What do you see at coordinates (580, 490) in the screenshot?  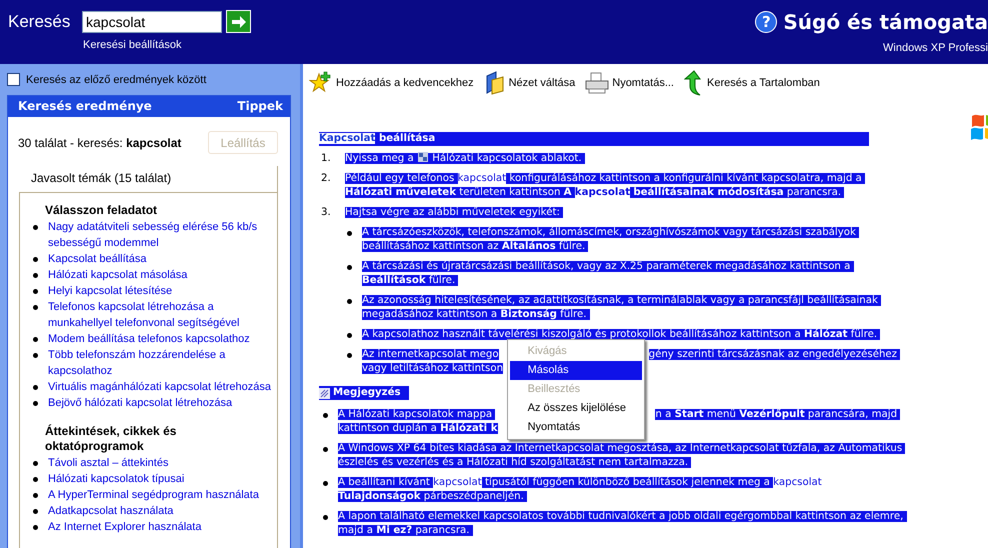 I see `note-item-text: A beállítani kívánt kapcsolat típusától függően különböző beállítások jelennek meg a kapcsolat Tulajdonságok párbeszédpaneljén.` at bounding box center [580, 490].